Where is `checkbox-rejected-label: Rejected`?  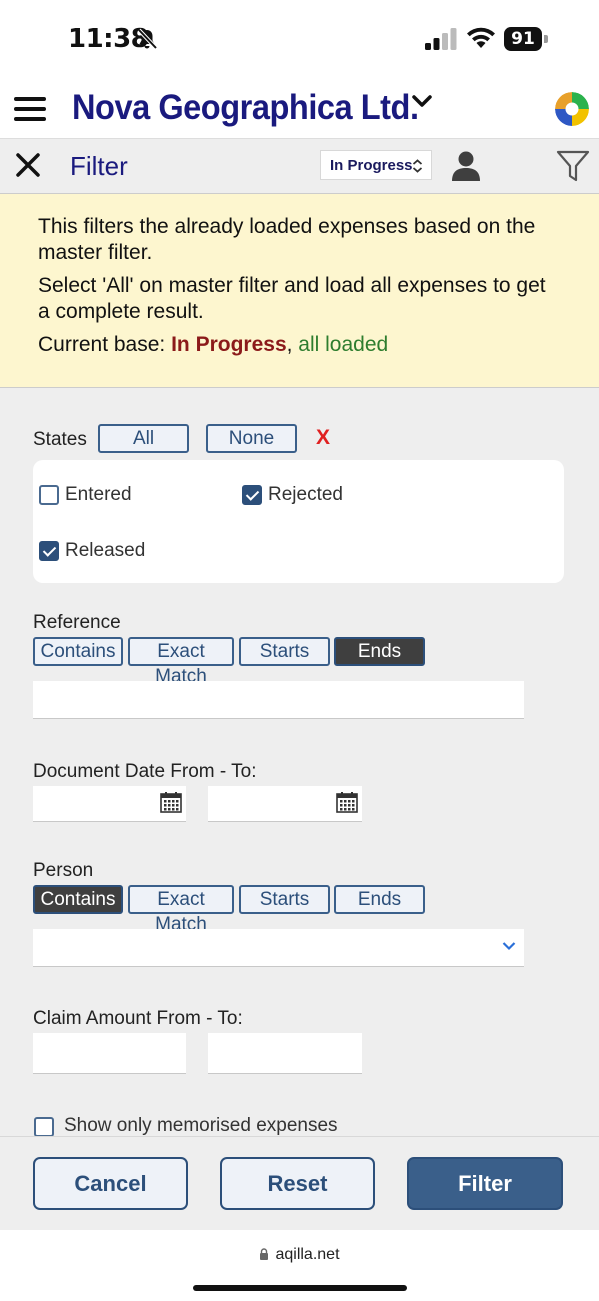 checkbox-rejected-label: Rejected is located at coordinates (305, 495).